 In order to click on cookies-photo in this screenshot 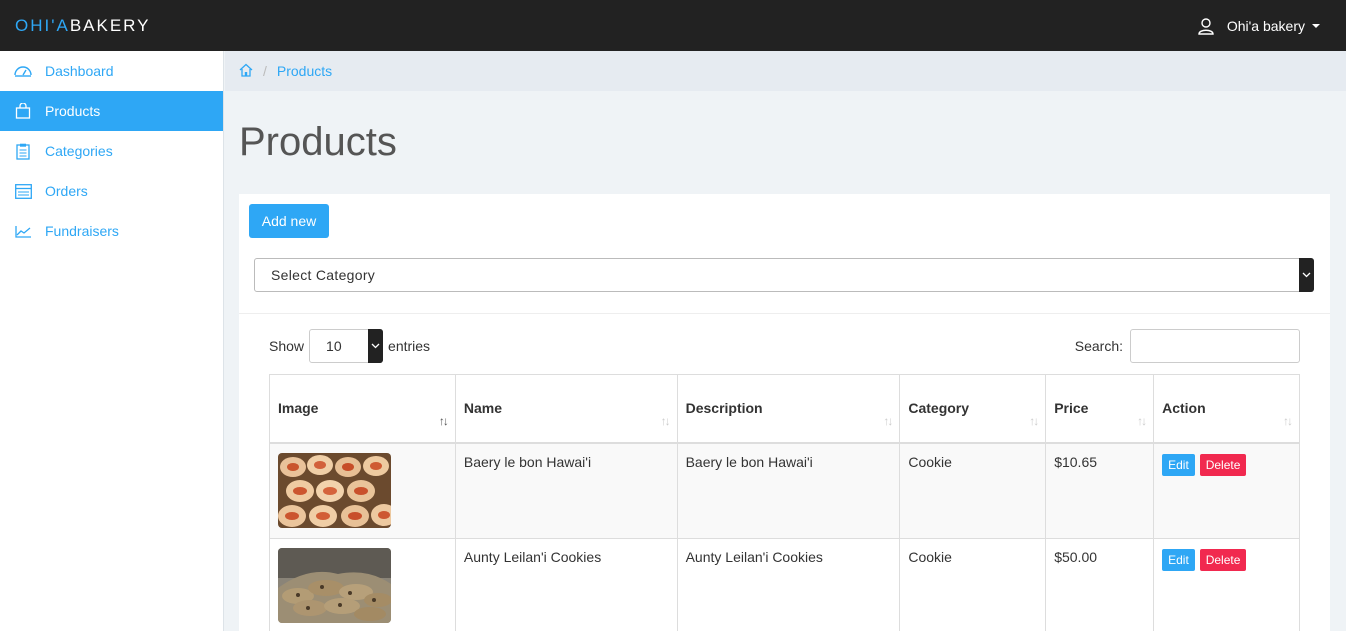, I will do `click(334, 585)`.